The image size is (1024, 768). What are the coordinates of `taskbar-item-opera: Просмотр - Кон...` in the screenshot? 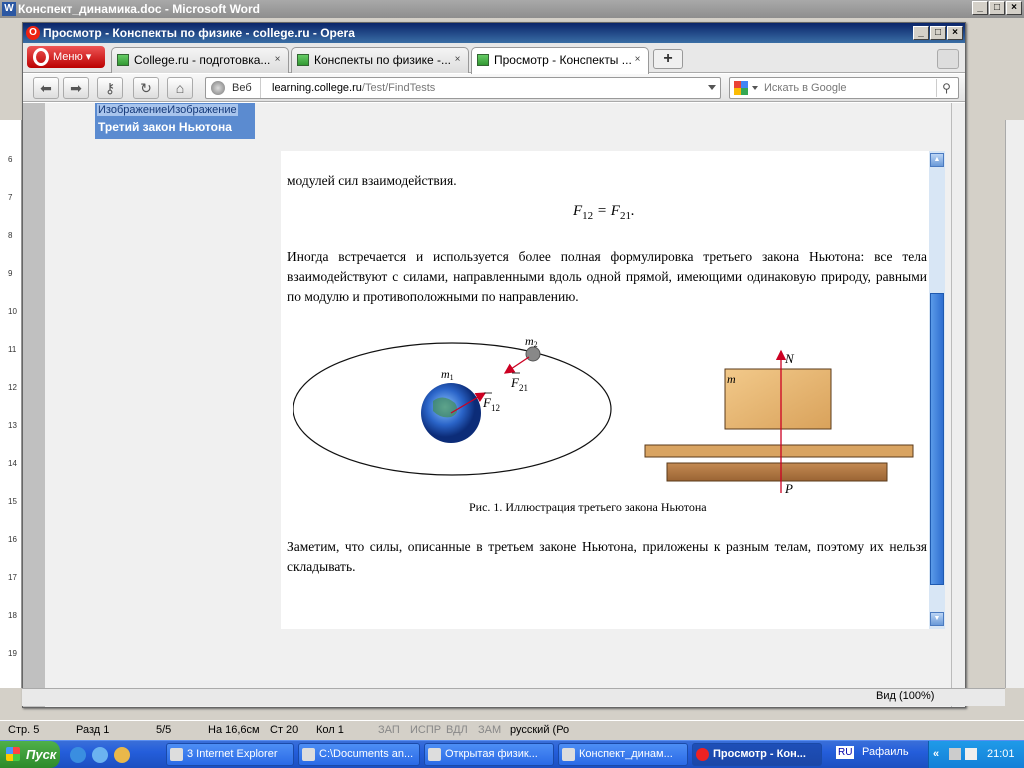 It's located at (757, 754).